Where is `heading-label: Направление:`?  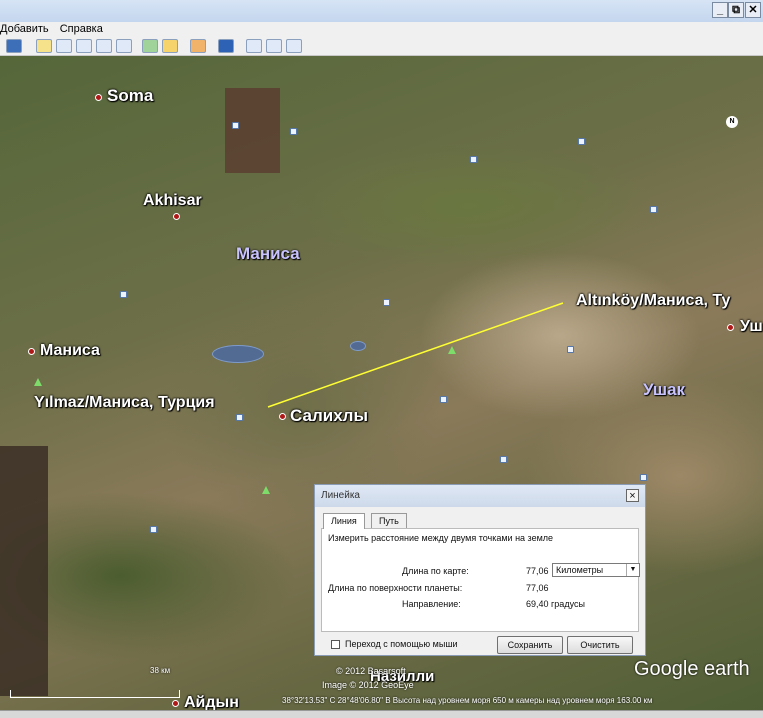
heading-label: Направление: is located at coordinates (431, 604).